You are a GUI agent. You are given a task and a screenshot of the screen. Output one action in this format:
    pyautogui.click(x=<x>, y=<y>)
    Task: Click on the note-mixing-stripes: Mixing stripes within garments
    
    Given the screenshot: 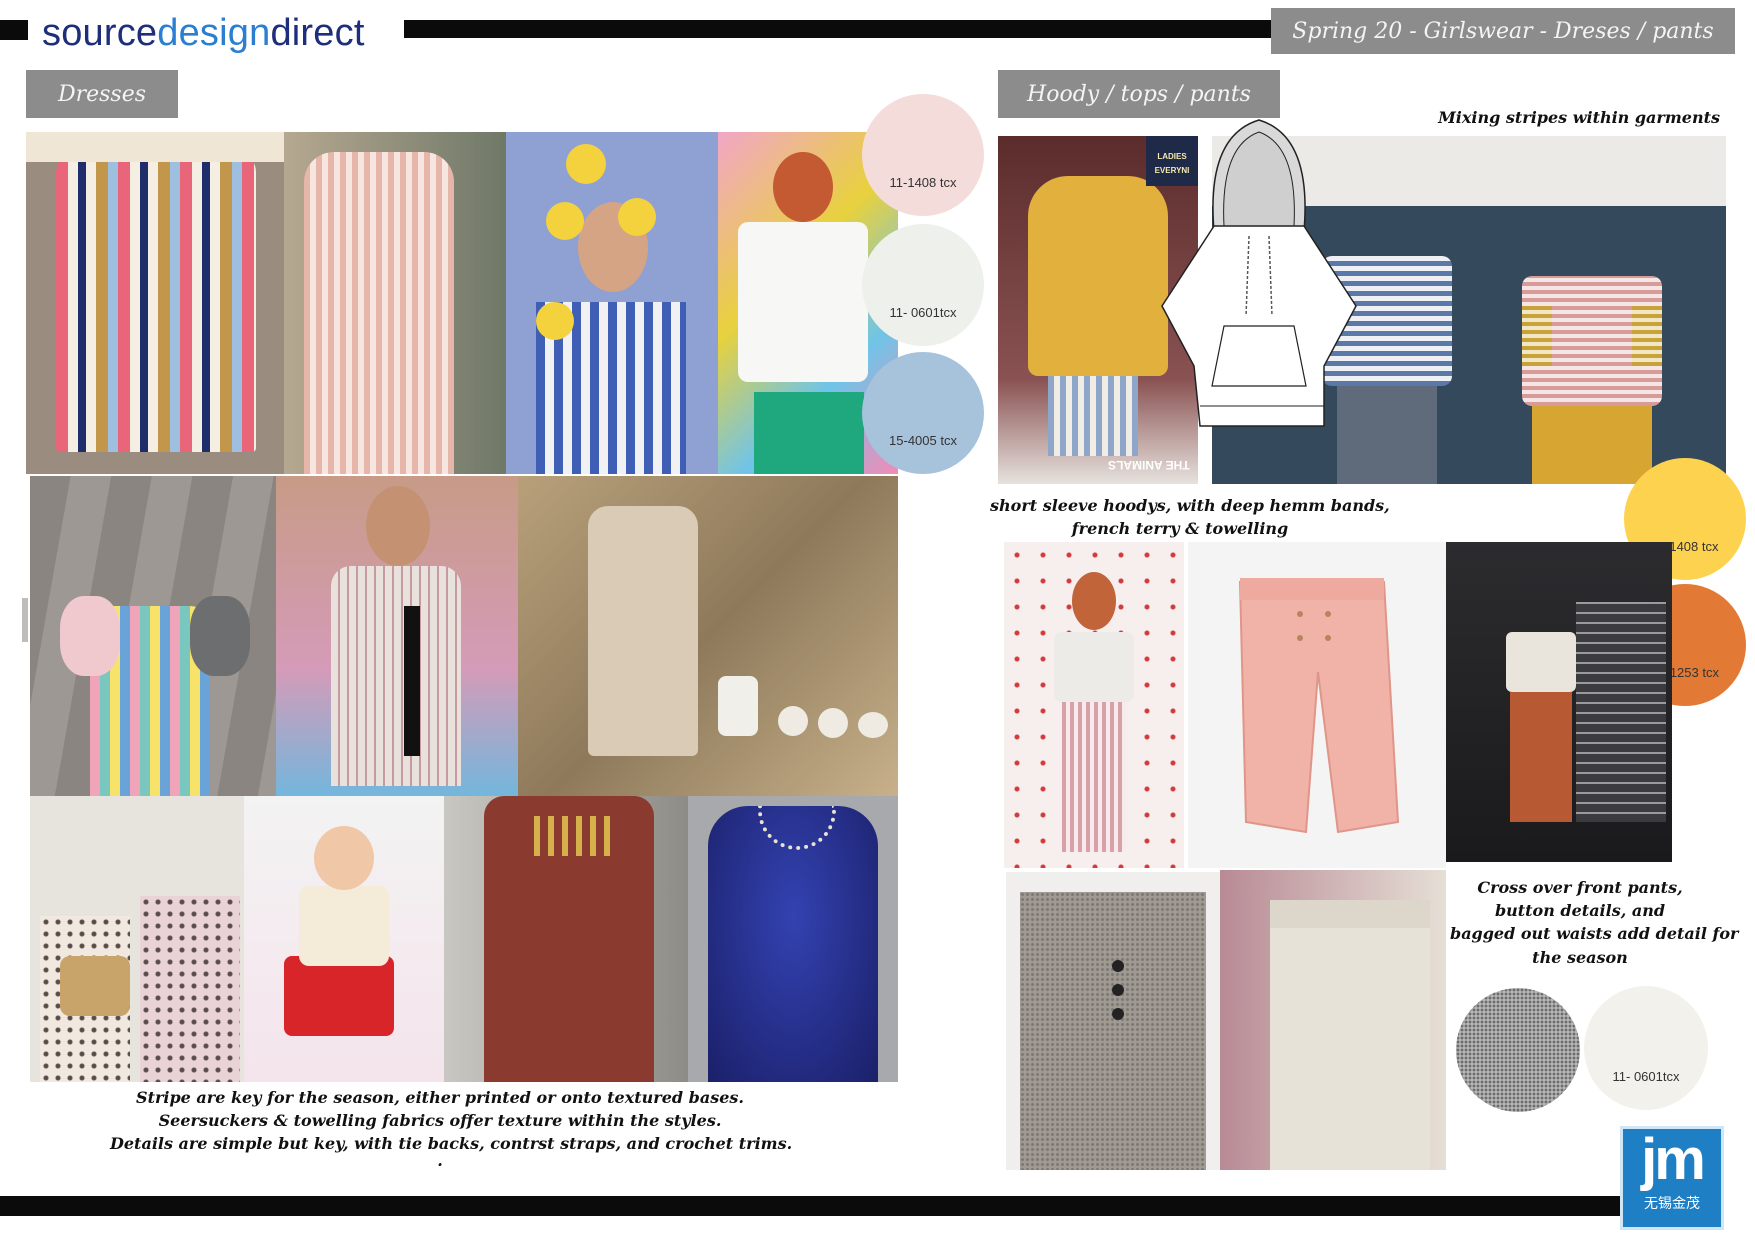 What is the action you would take?
    pyautogui.click(x=1570, y=117)
    